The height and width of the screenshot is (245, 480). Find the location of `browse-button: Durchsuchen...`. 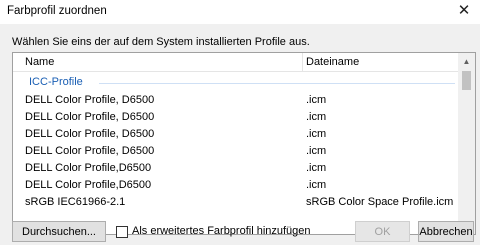

browse-button: Durchsuchen... is located at coordinates (59, 231).